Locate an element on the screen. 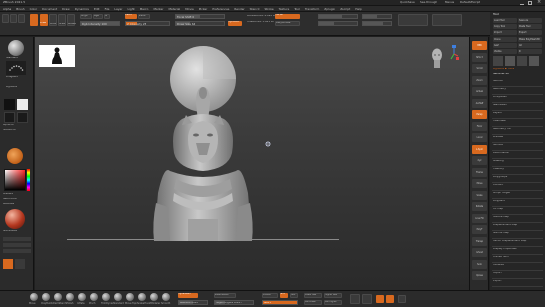 The height and width of the screenshot is (307, 545). texture-preview is located at coordinates (22, 104).